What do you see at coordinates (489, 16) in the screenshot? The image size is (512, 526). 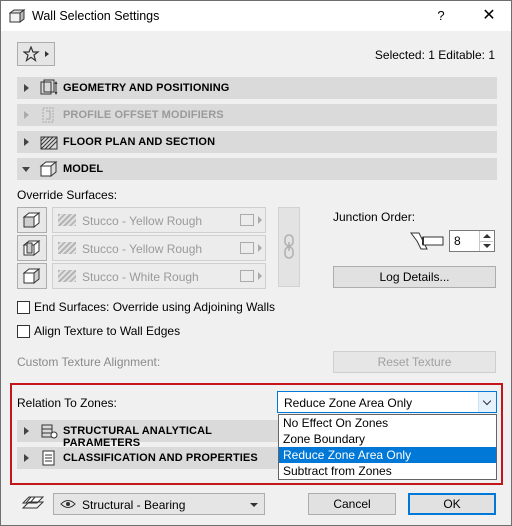 I see `close-button: ✕` at bounding box center [489, 16].